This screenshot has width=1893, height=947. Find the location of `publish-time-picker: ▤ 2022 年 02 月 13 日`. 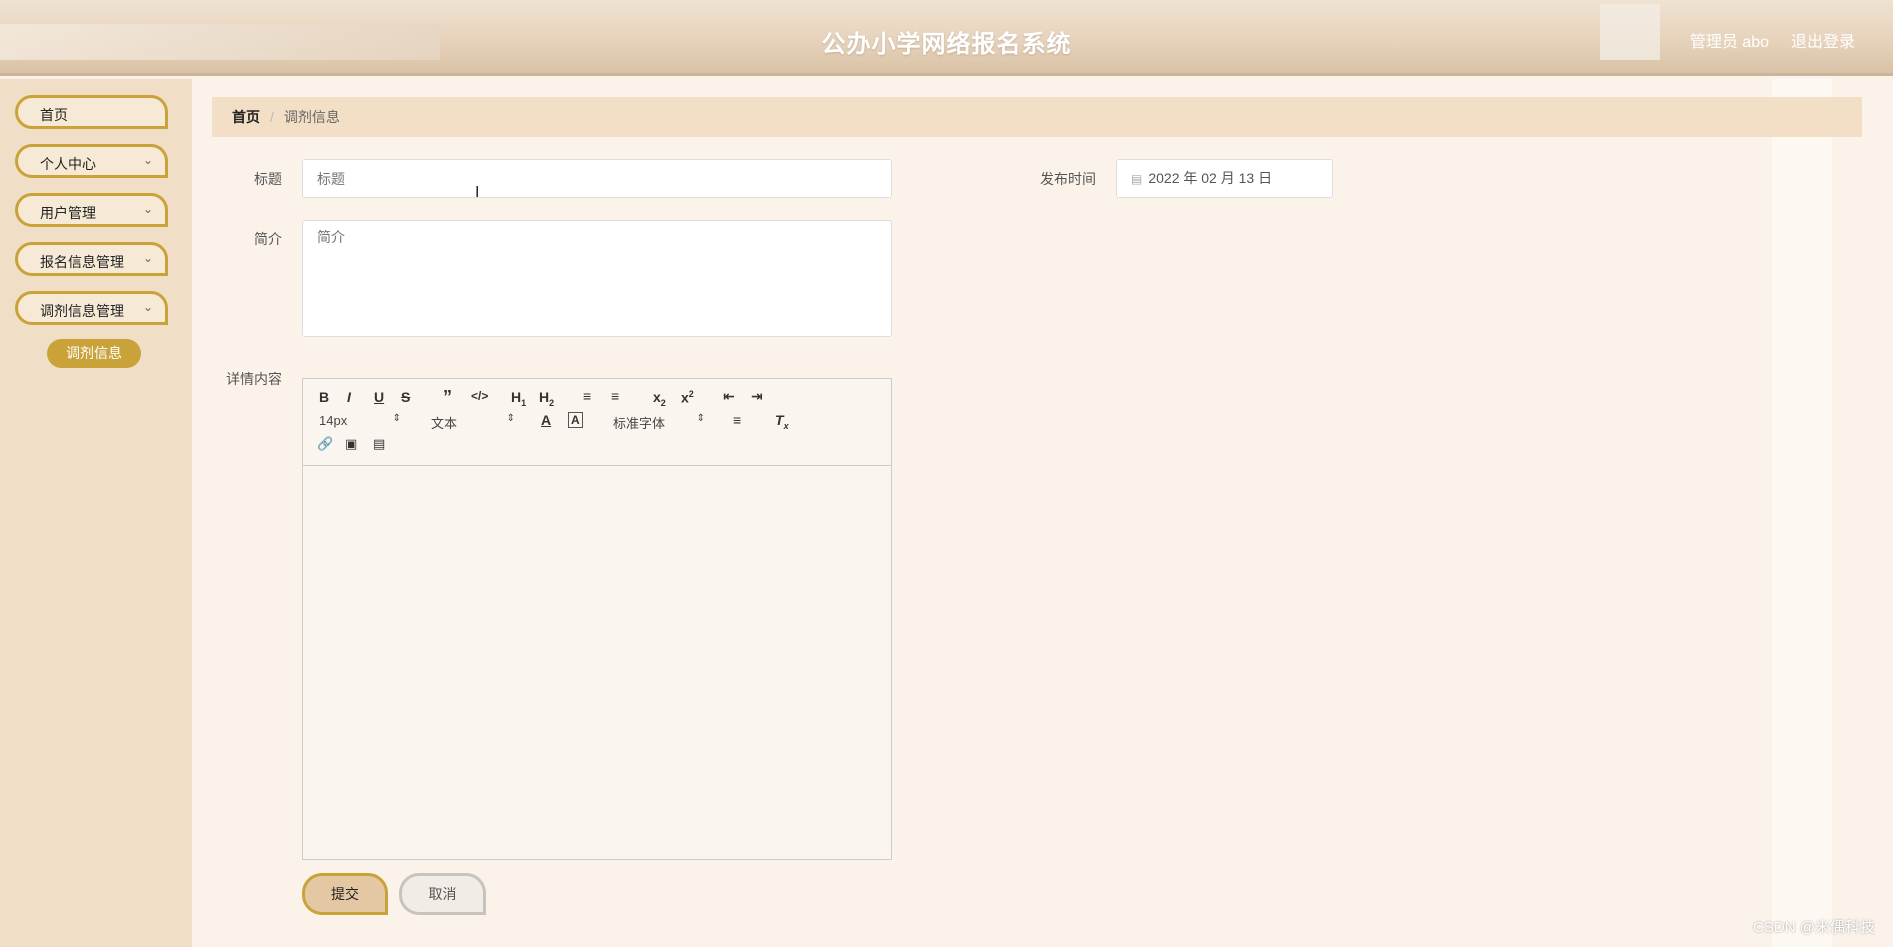

publish-time-picker: ▤ 2022 年 02 月 13 日 is located at coordinates (1224, 178).